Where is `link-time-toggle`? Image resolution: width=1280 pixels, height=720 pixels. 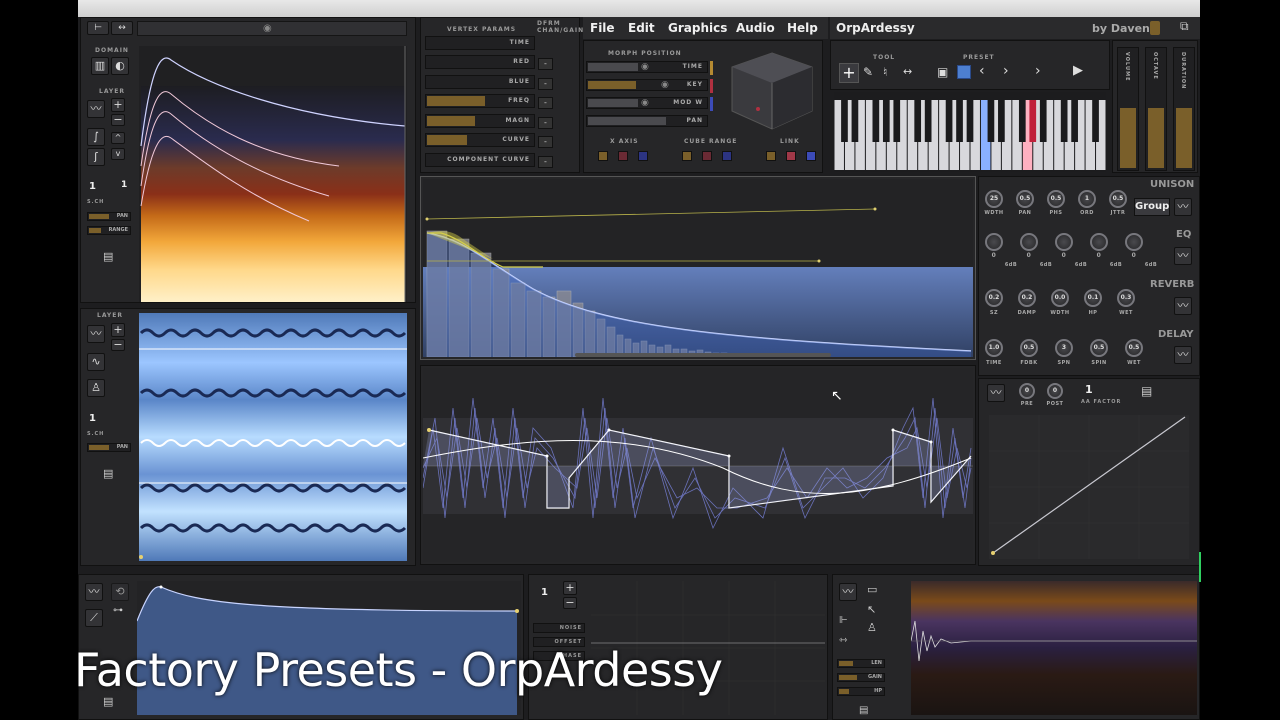 link-time-toggle is located at coordinates (771, 156).